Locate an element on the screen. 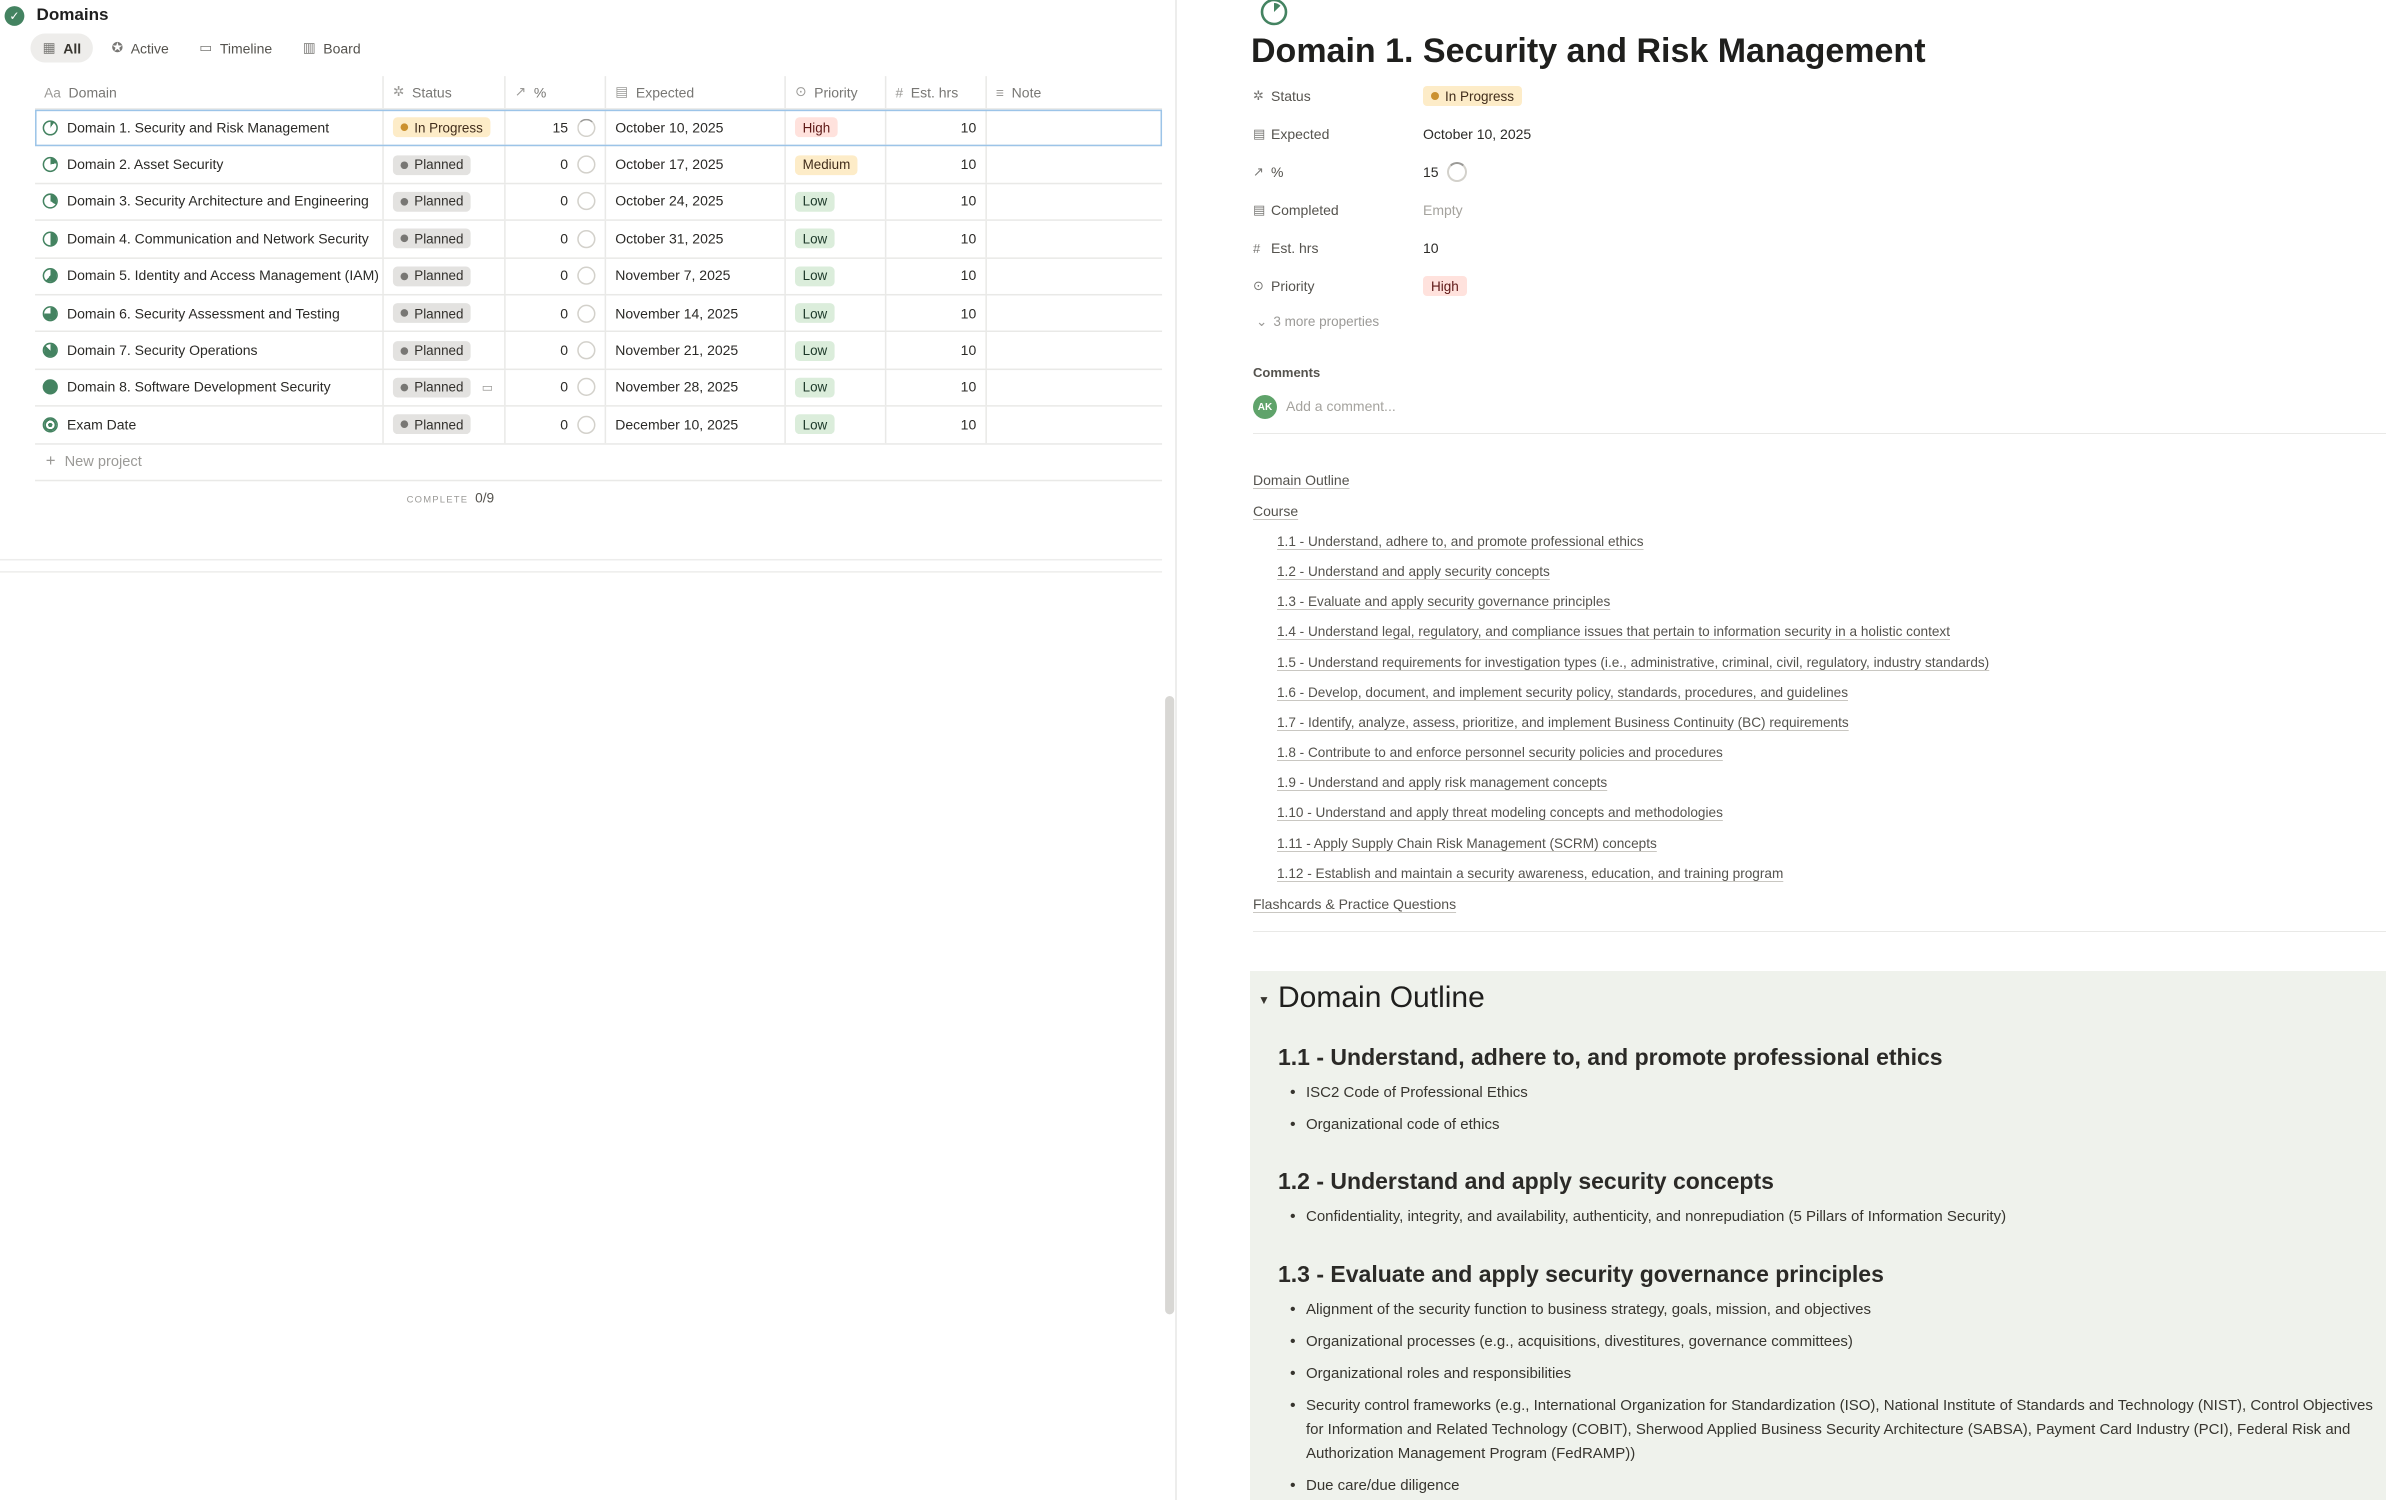 This screenshot has width=2386, height=1500. property-label: ⊙ Priority is located at coordinates (1338, 286).